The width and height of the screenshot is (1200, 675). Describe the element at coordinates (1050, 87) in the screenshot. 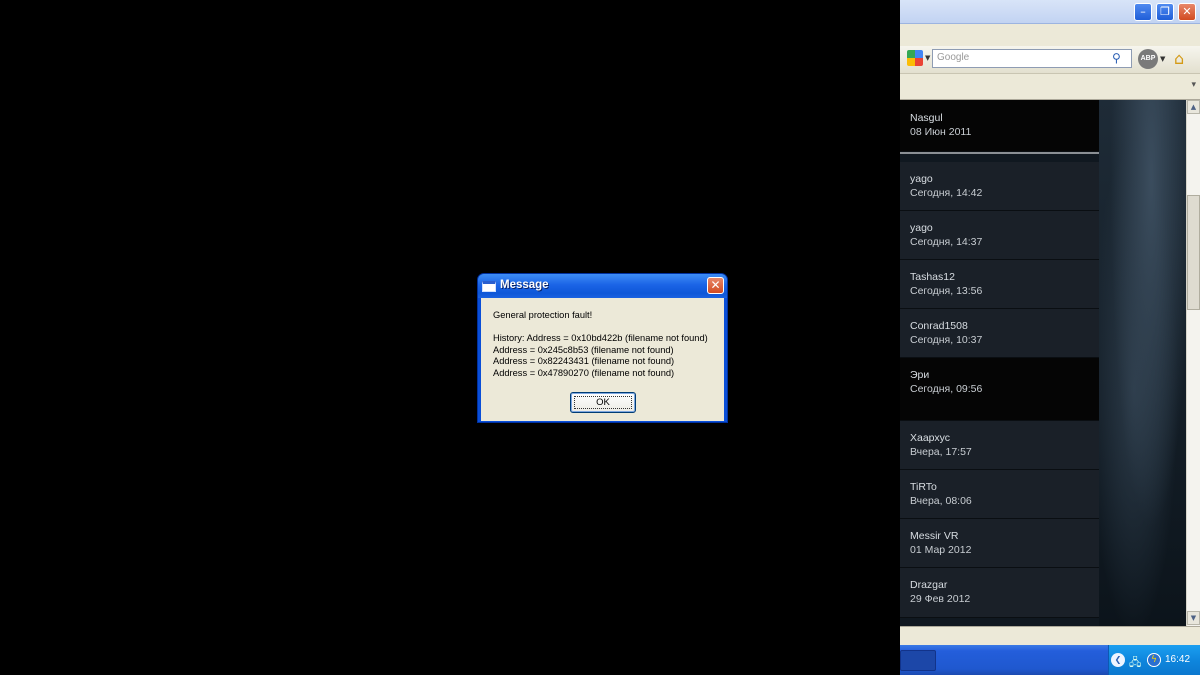

I see `tab-bar: ▾` at that location.